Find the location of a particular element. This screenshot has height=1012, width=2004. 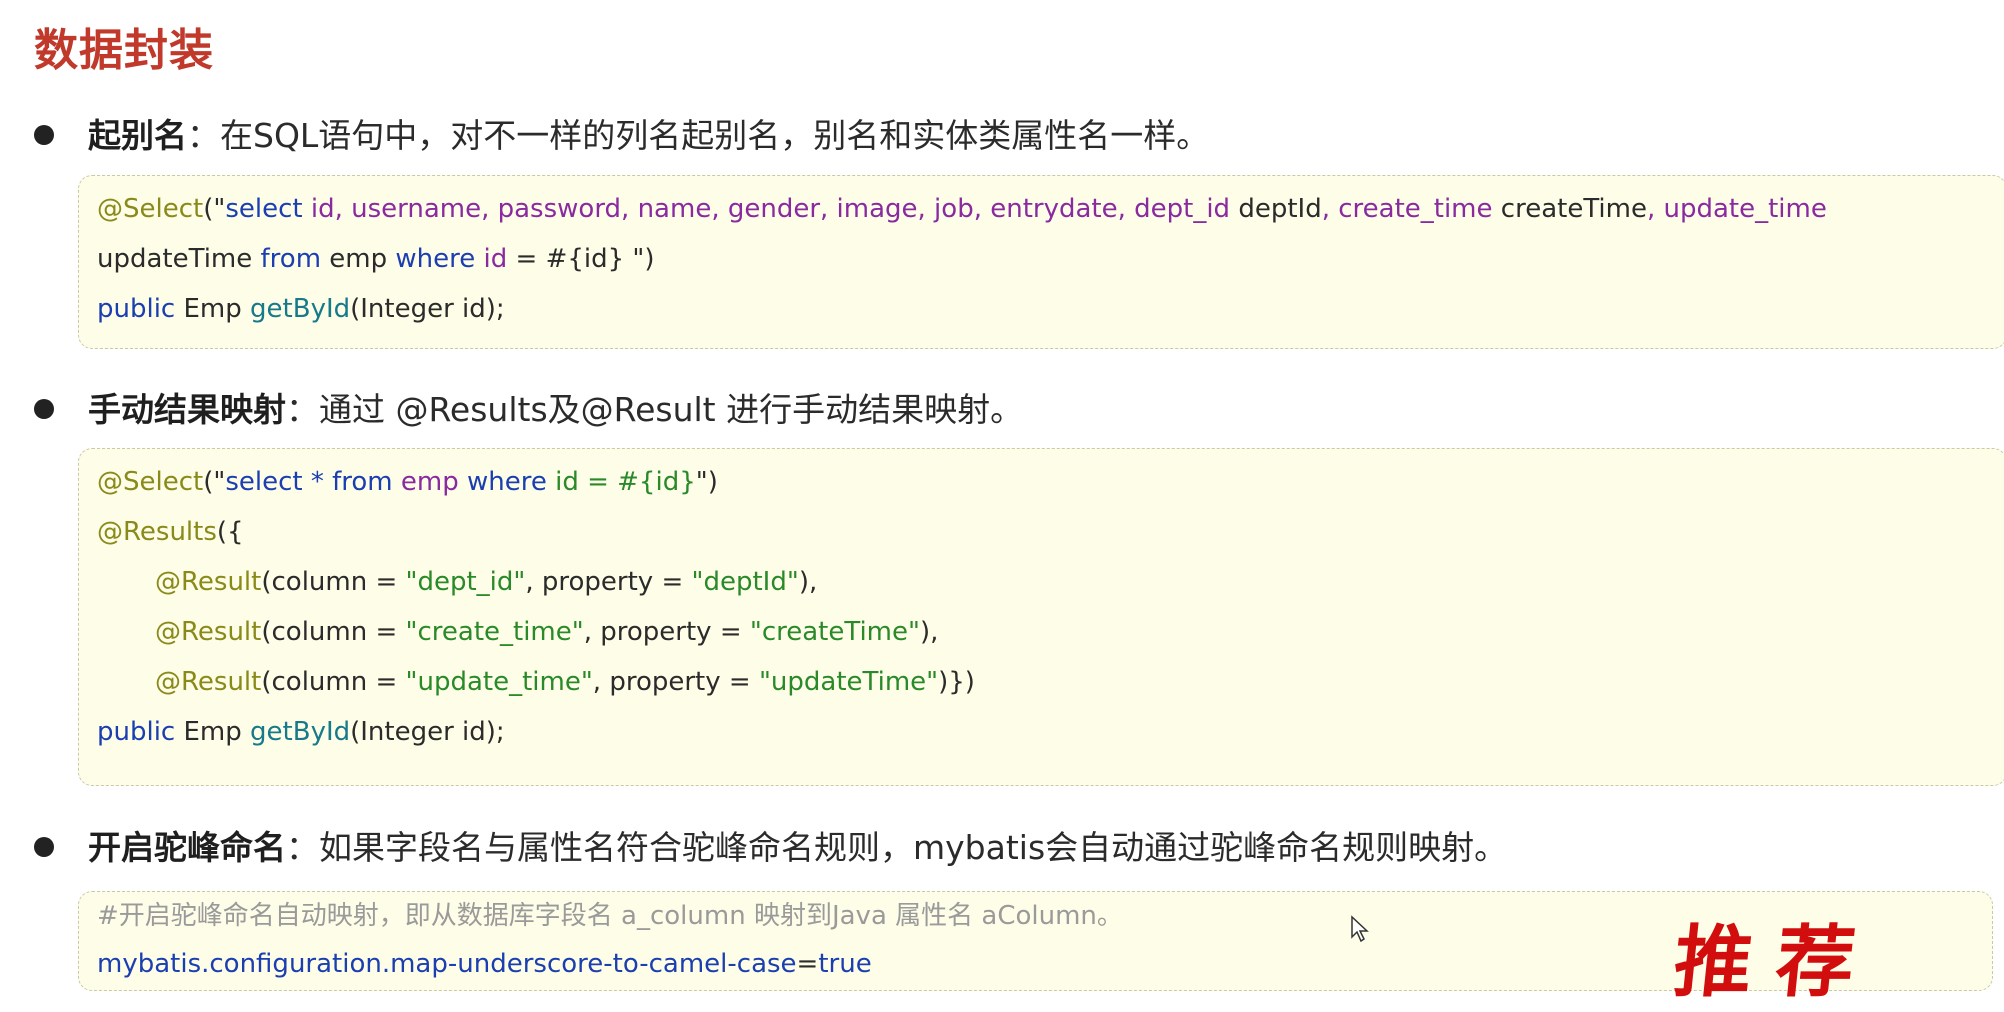

string-literal: "deptId" is located at coordinates (745, 582).